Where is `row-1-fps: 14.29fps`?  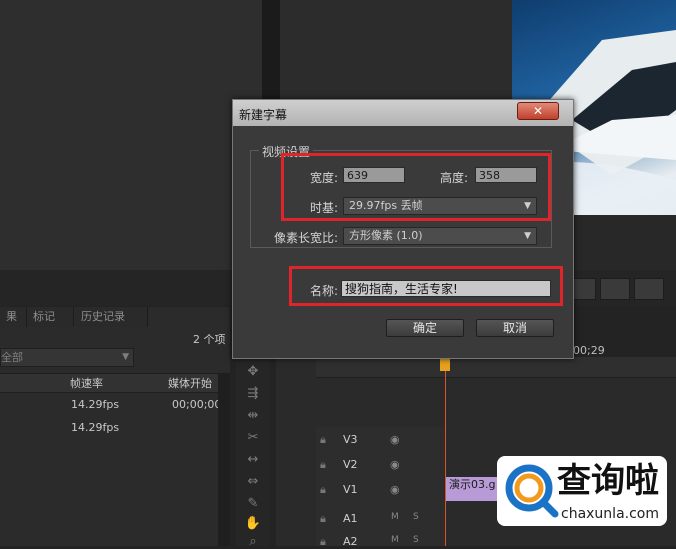 row-1-fps: 14.29fps is located at coordinates (95, 404).